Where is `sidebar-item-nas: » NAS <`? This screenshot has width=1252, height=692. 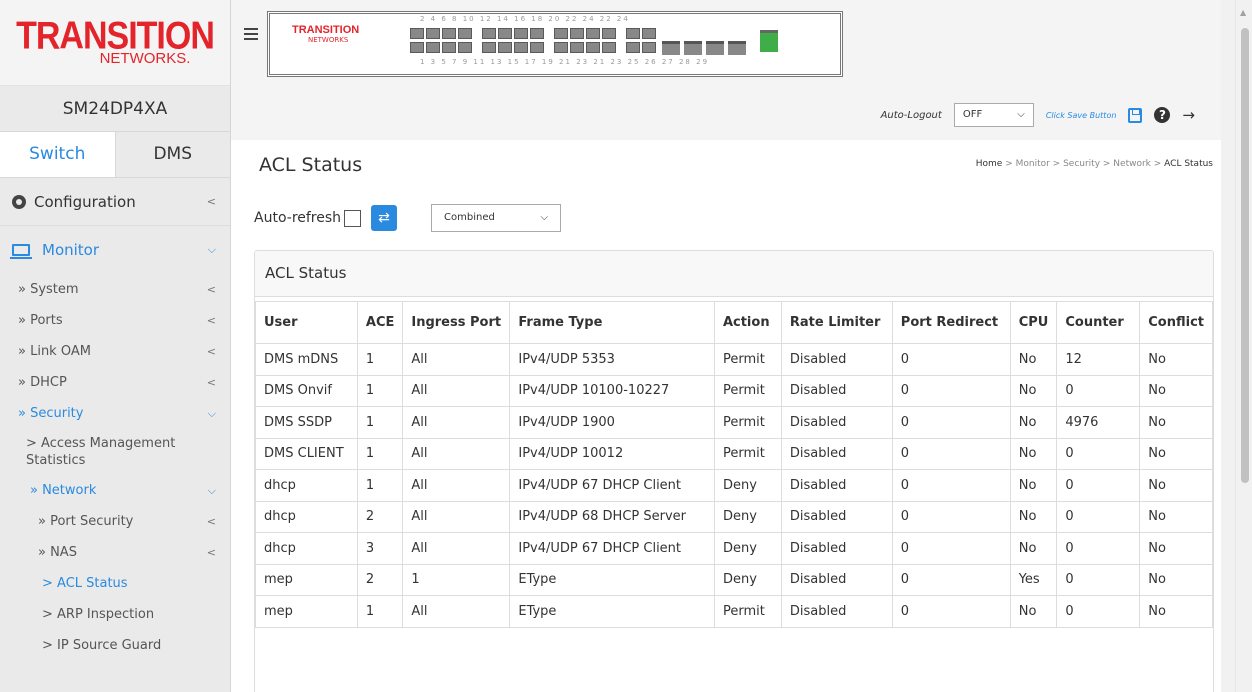 sidebar-item-nas: » NAS < is located at coordinates (115, 552).